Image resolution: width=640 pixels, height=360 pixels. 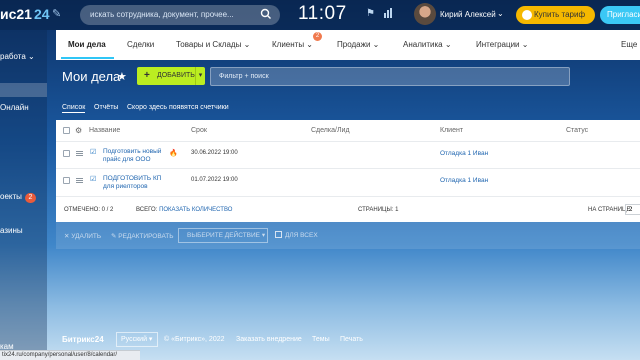 What do you see at coordinates (171, 76) in the screenshot?
I see `add-button: + ДОБАВИТЬ ▾` at bounding box center [171, 76].